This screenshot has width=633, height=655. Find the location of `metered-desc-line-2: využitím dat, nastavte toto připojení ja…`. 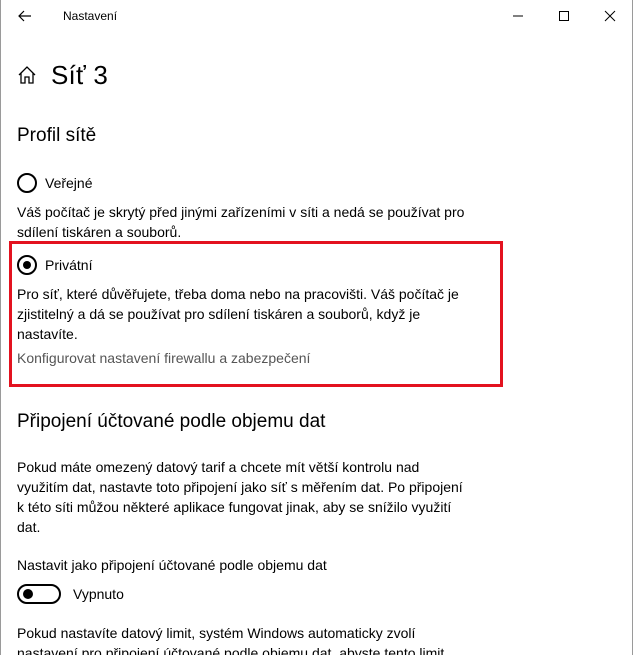

metered-desc-line-2: využitím dat, nastavte toto připojení ja… is located at coordinates (240, 487).